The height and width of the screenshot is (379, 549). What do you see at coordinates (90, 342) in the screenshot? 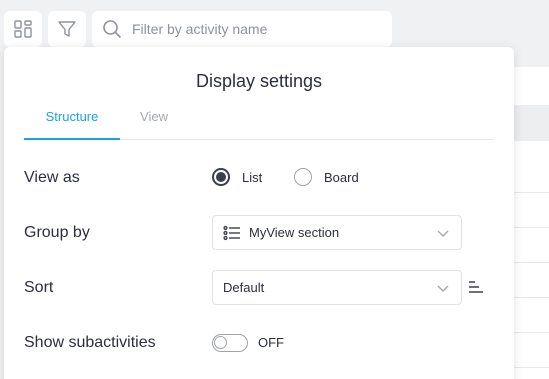
I see `show-subactivities-label: Show subactivities` at bounding box center [90, 342].